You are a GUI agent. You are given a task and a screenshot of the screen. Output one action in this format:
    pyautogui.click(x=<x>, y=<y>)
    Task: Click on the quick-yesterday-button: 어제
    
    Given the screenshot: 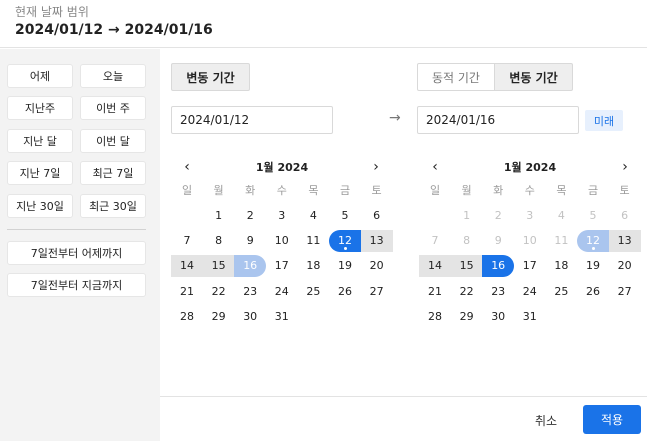 What is the action you would take?
    pyautogui.click(x=40, y=76)
    